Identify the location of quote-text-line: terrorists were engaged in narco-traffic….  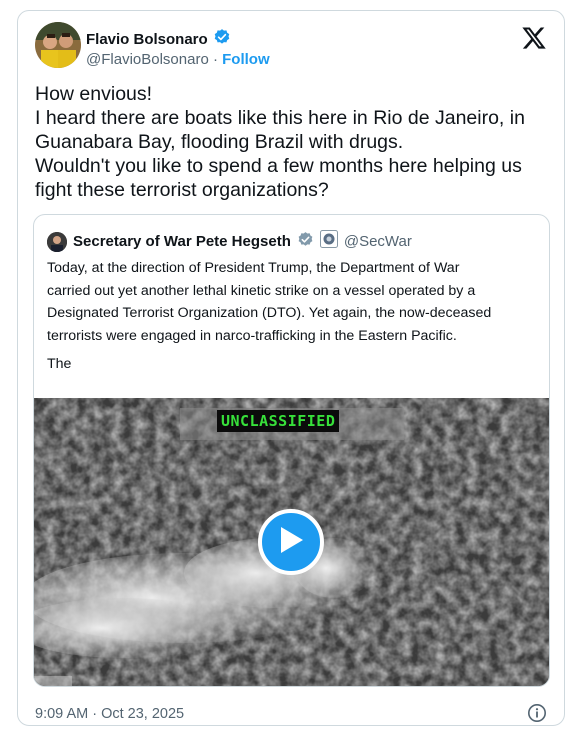
(252, 335).